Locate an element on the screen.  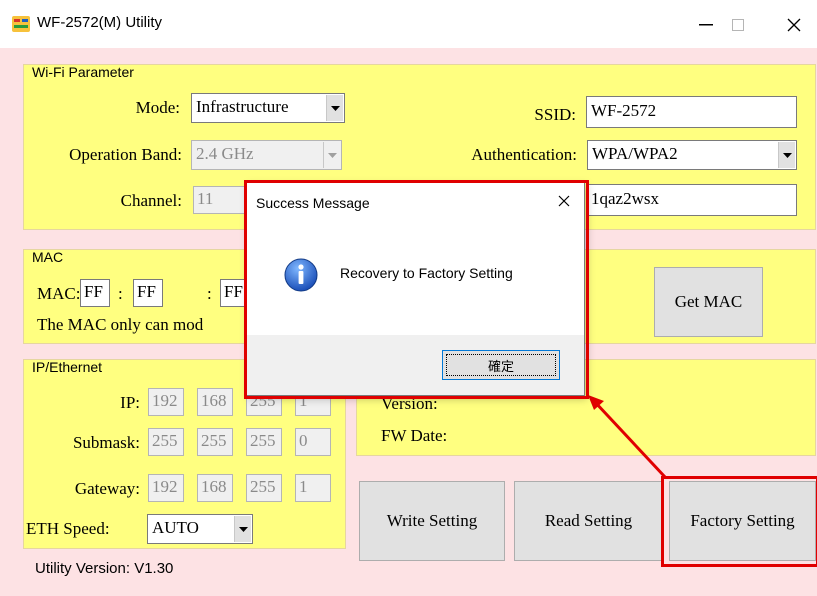
gateway-octet-2: 168 is located at coordinates (215, 488).